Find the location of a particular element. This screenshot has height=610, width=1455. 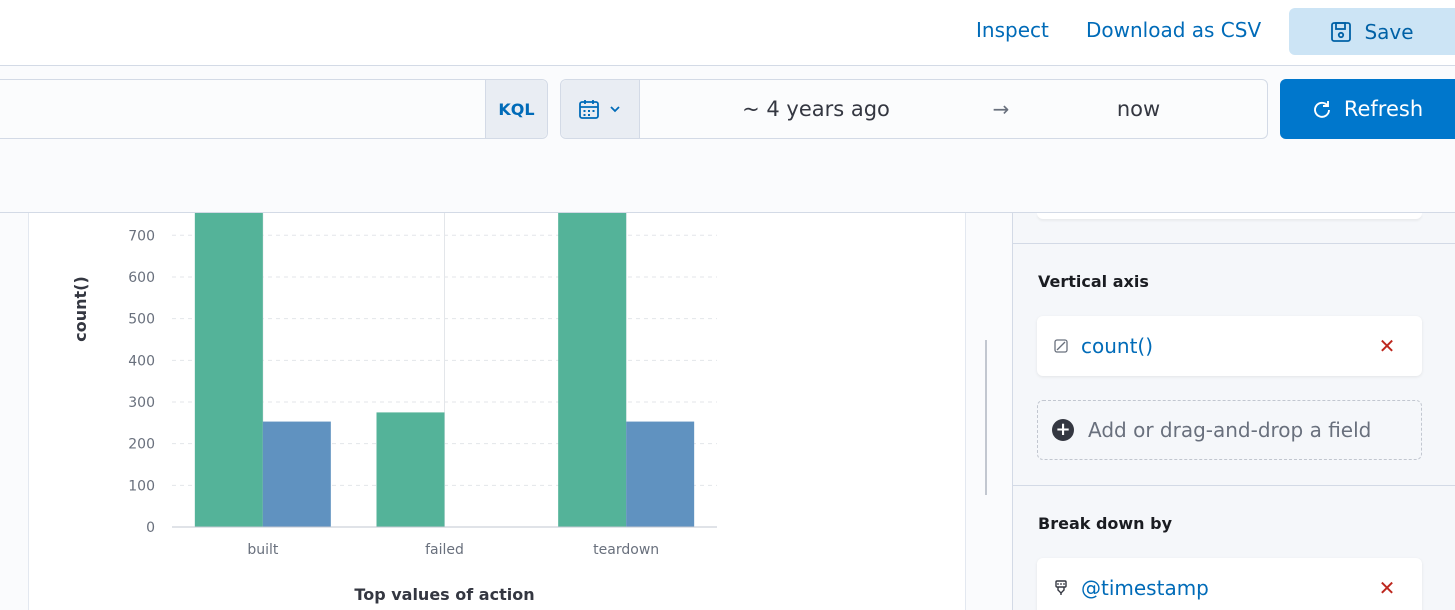

x-tick-label: built is located at coordinates (263, 550).